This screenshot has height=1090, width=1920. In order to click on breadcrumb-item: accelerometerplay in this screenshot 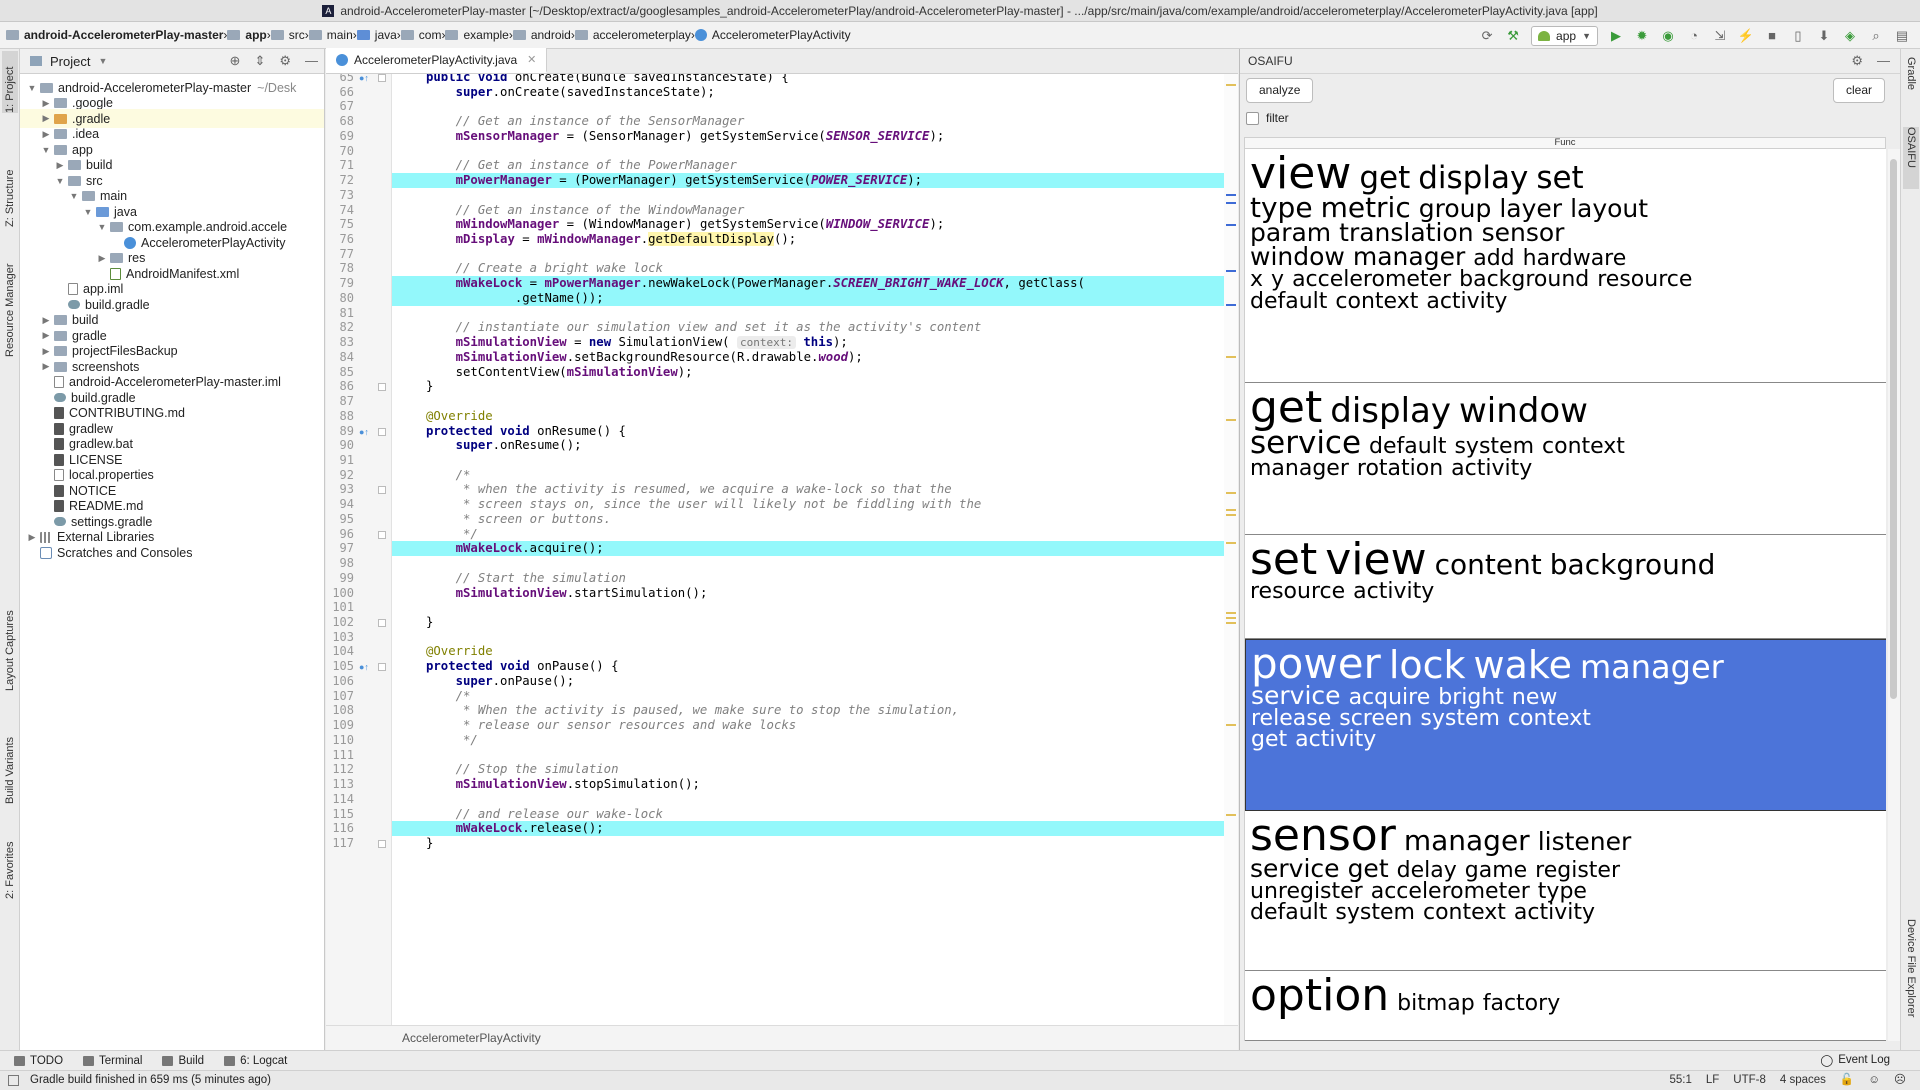, I will do `click(632, 35)`.